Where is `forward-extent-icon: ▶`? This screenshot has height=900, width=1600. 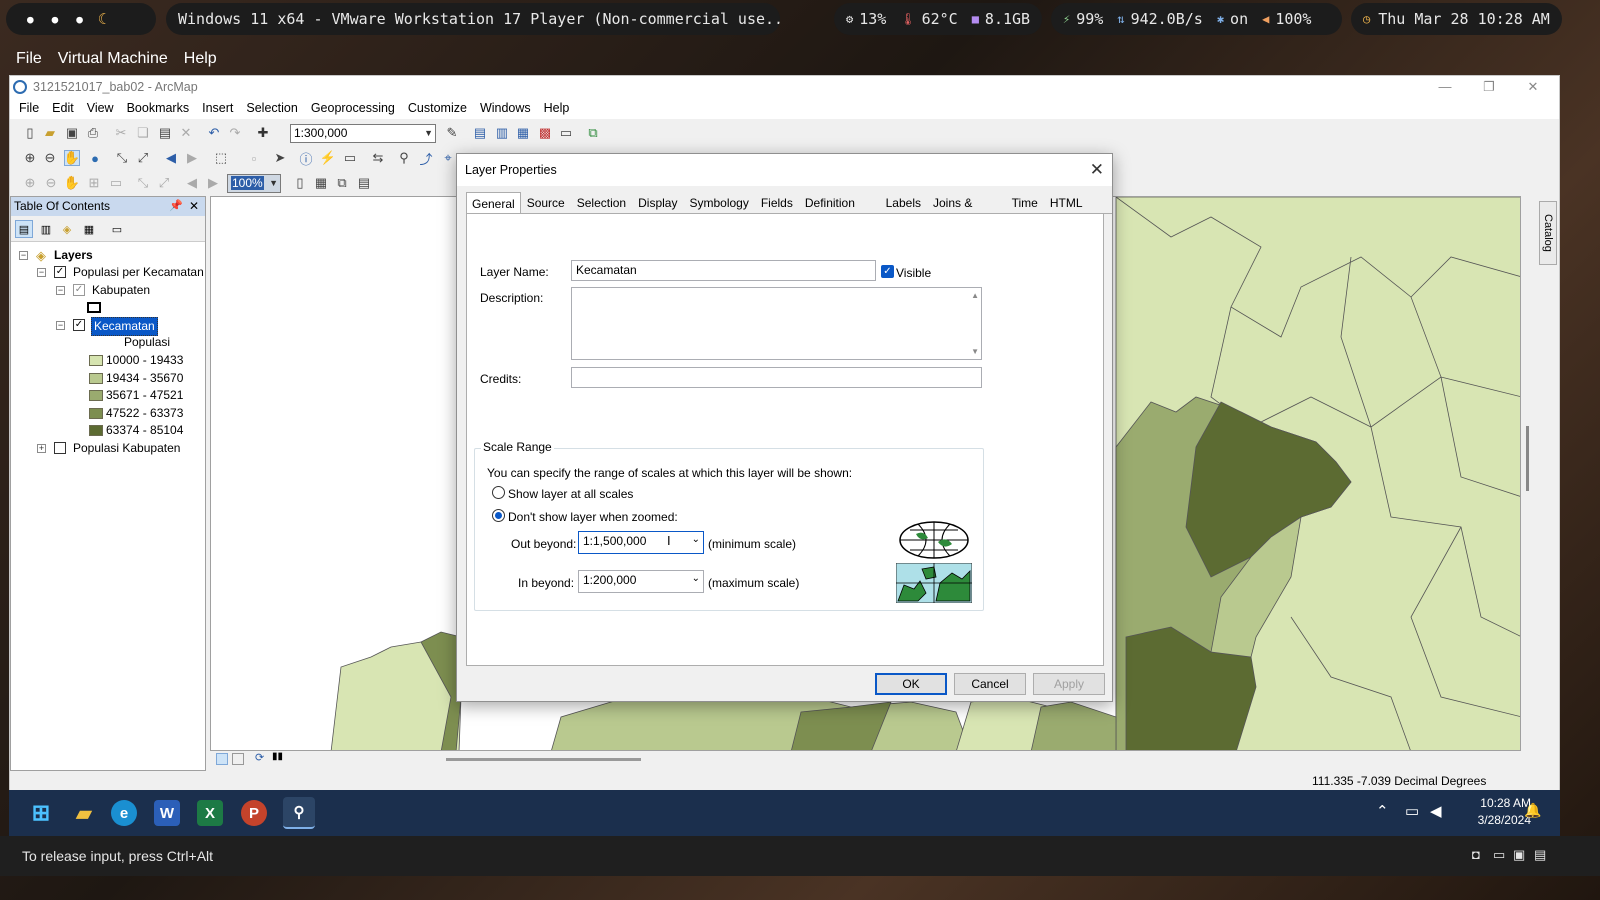
forward-extent-icon: ▶ is located at coordinates (192, 158).